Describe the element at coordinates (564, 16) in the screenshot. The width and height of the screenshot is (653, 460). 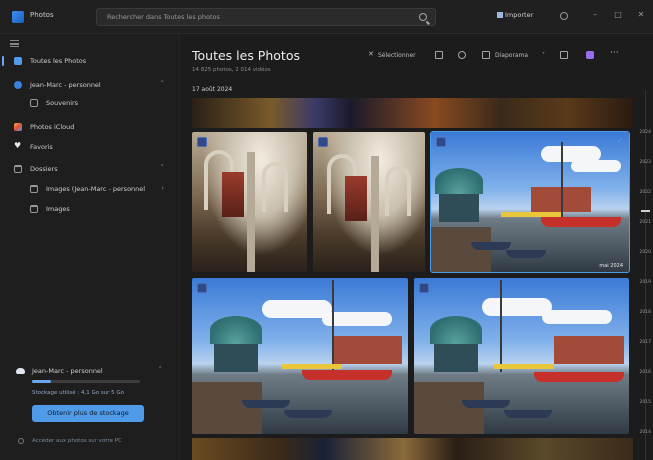
I see `settings-icon` at that location.